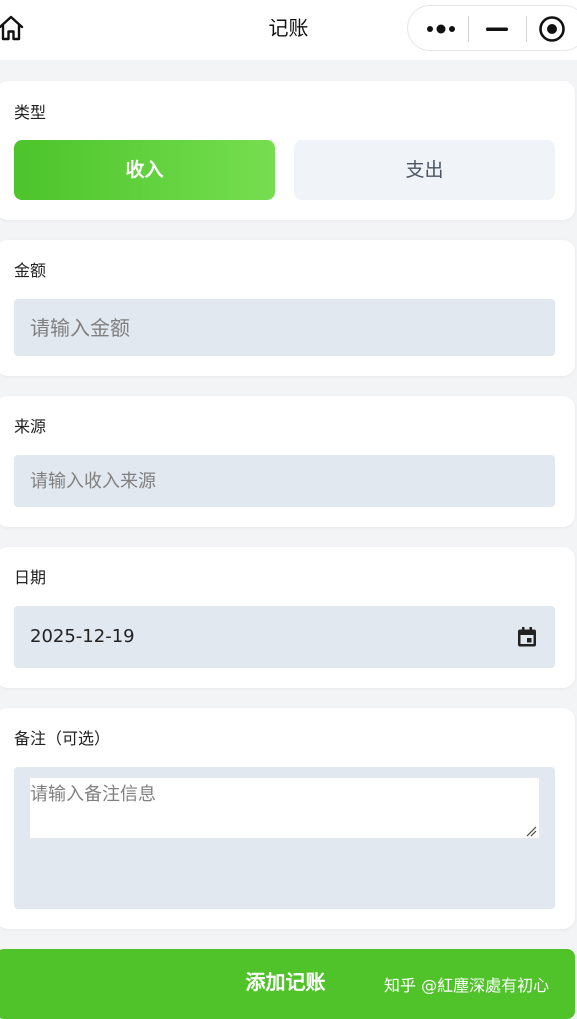 The height and width of the screenshot is (1019, 577). What do you see at coordinates (287, 150) in the screenshot?
I see `type-card: 类型 收入 支出` at bounding box center [287, 150].